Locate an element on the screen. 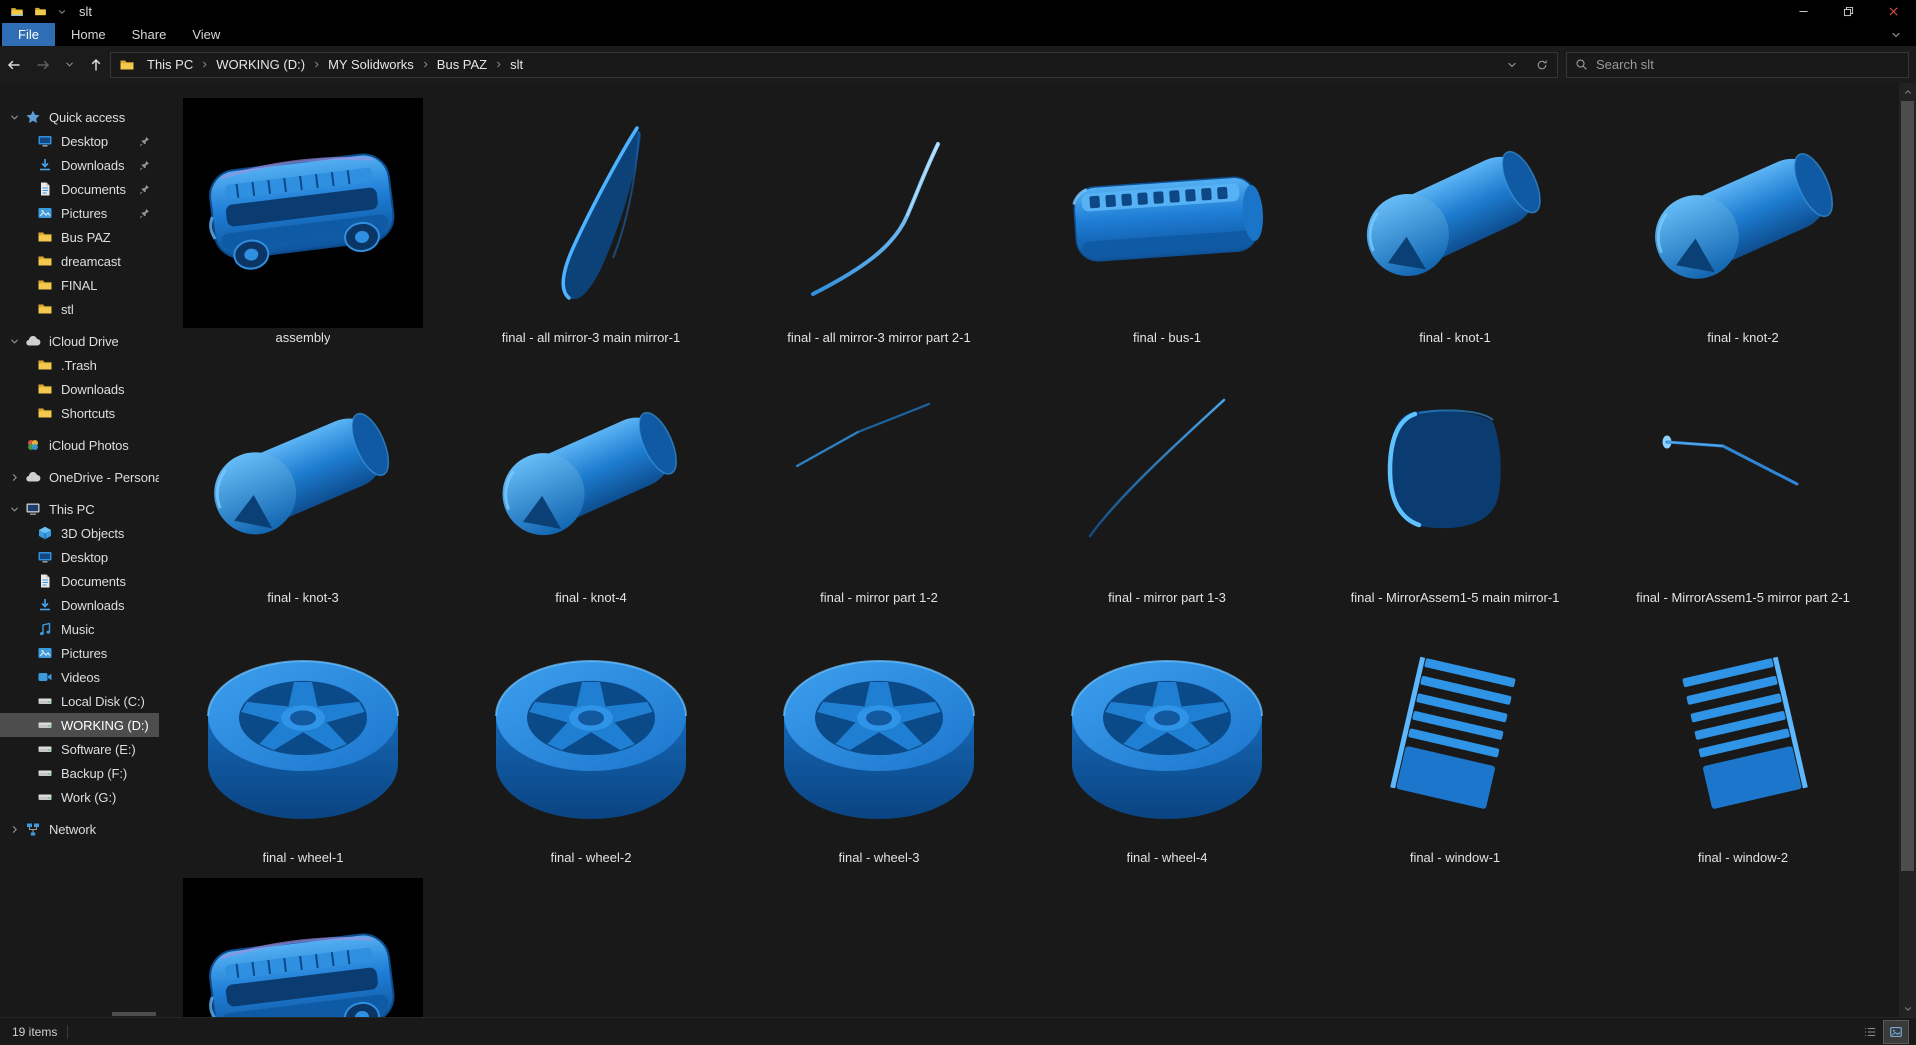 This screenshot has height=1045, width=1916. file-label: final - knot-4 is located at coordinates (591, 597).